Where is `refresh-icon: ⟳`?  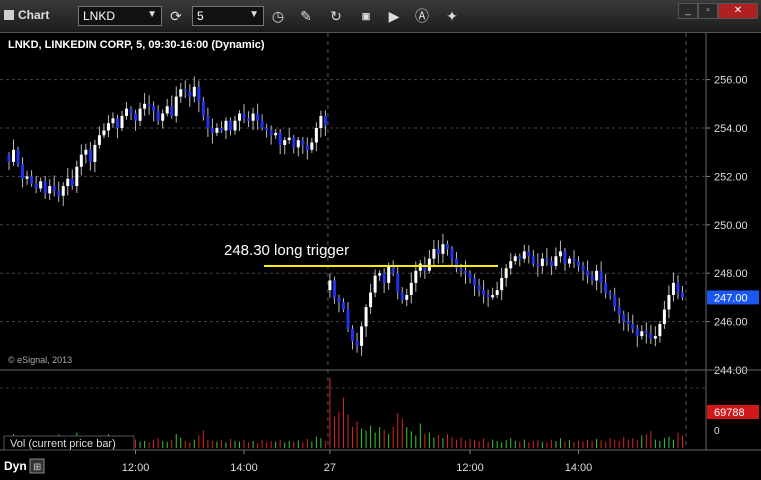 refresh-icon: ⟳ is located at coordinates (176, 16).